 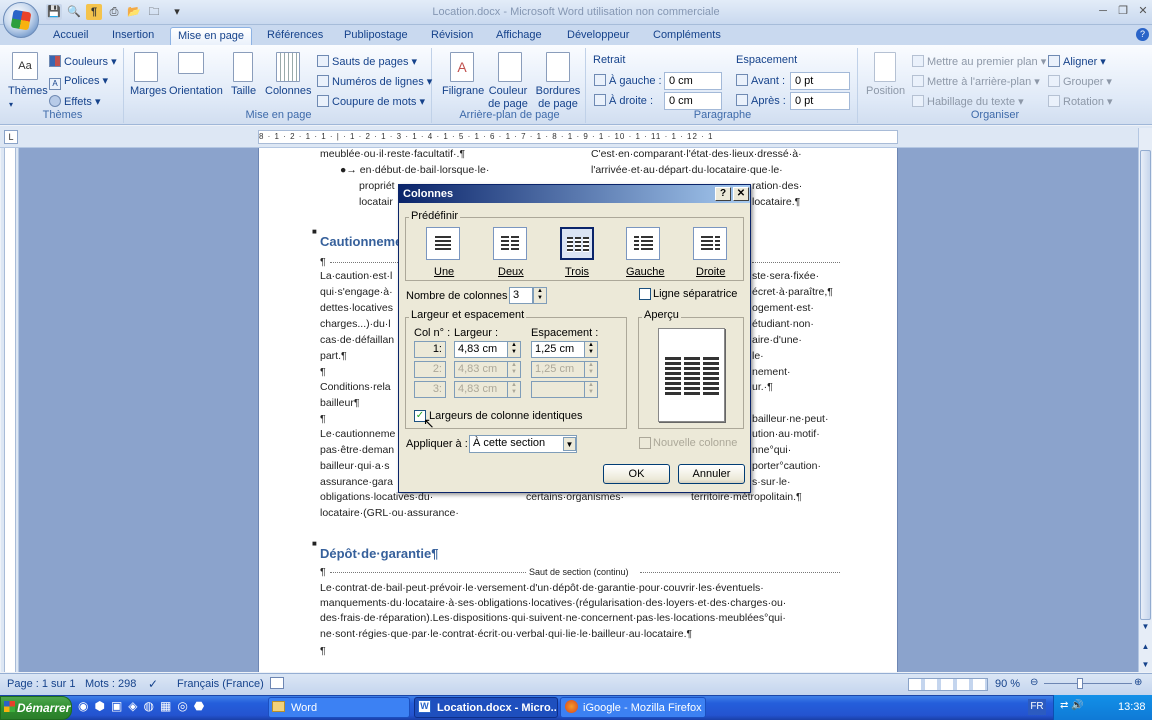 I want to click on zoom-out-icon: ⊖, so click(x=1034, y=682).